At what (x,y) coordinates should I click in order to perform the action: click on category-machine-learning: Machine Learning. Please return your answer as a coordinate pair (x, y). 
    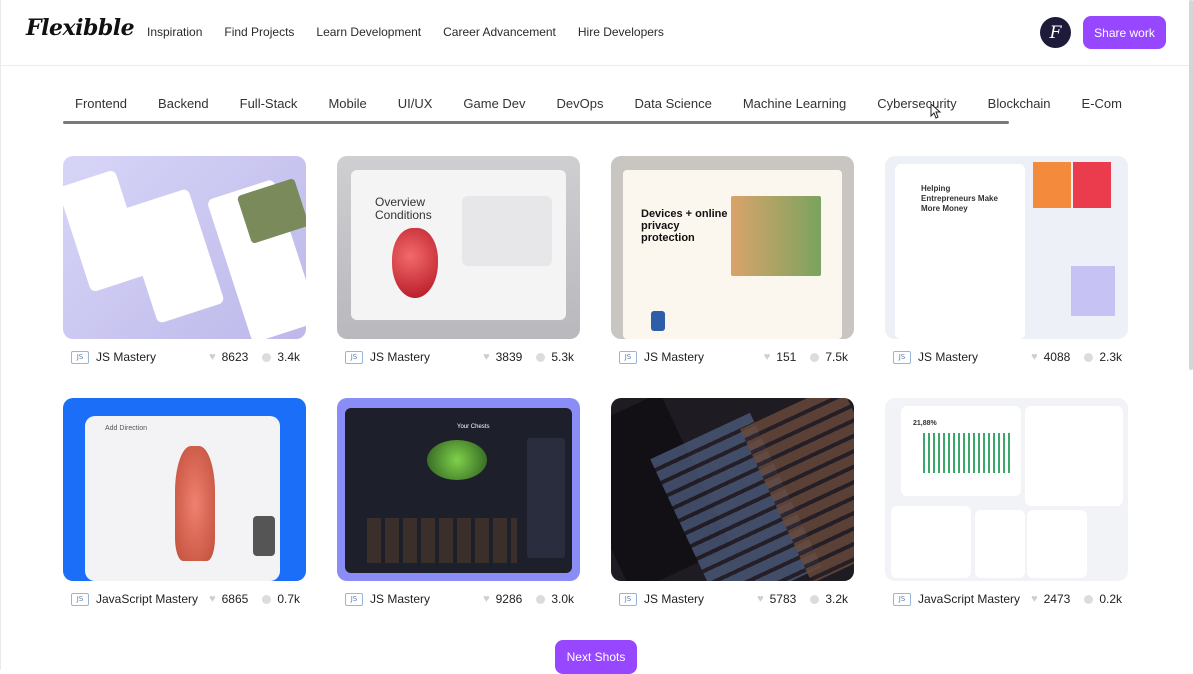
    Looking at the image, I should click on (794, 103).